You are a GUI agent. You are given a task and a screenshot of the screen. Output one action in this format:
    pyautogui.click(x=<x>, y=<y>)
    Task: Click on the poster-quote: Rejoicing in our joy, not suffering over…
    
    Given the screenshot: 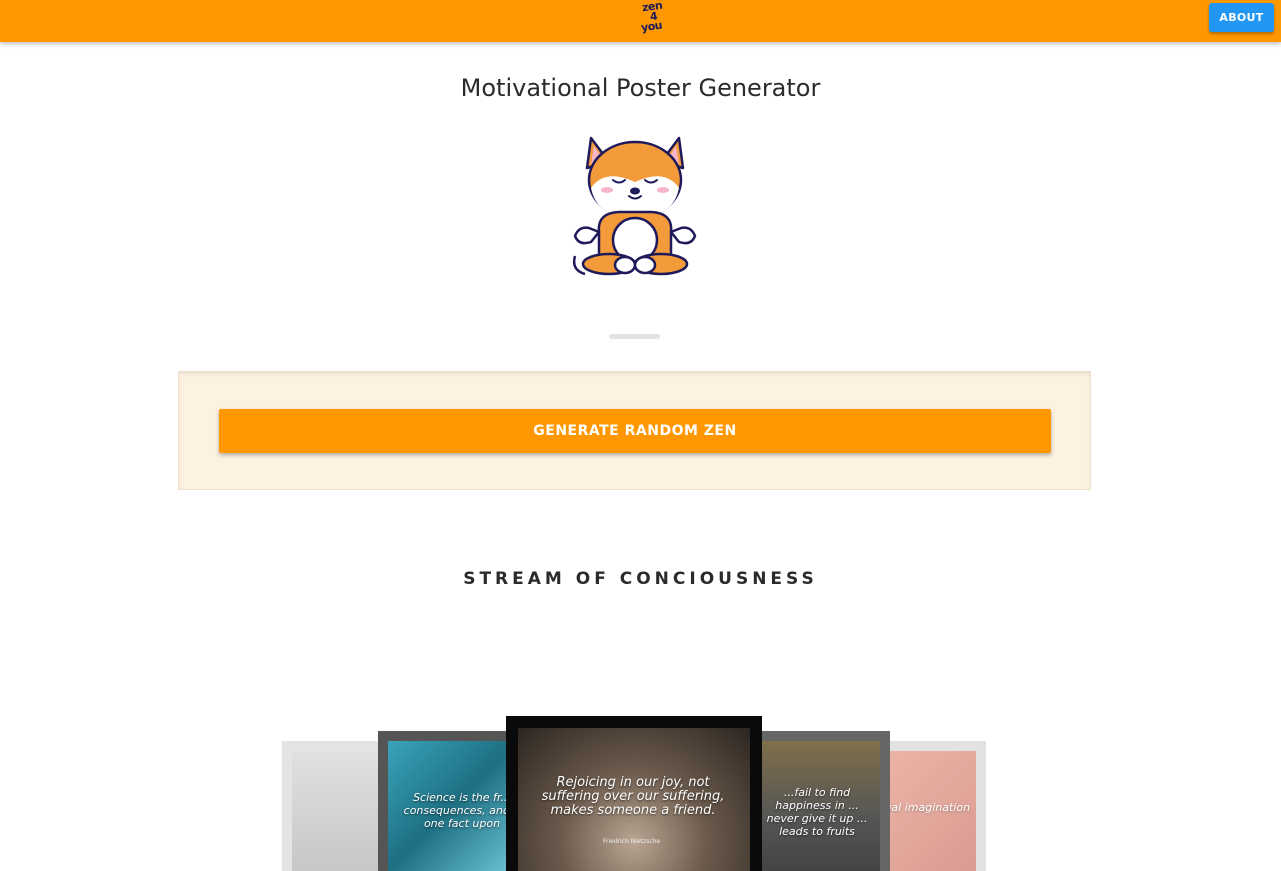 What is the action you would take?
    pyautogui.click(x=633, y=796)
    